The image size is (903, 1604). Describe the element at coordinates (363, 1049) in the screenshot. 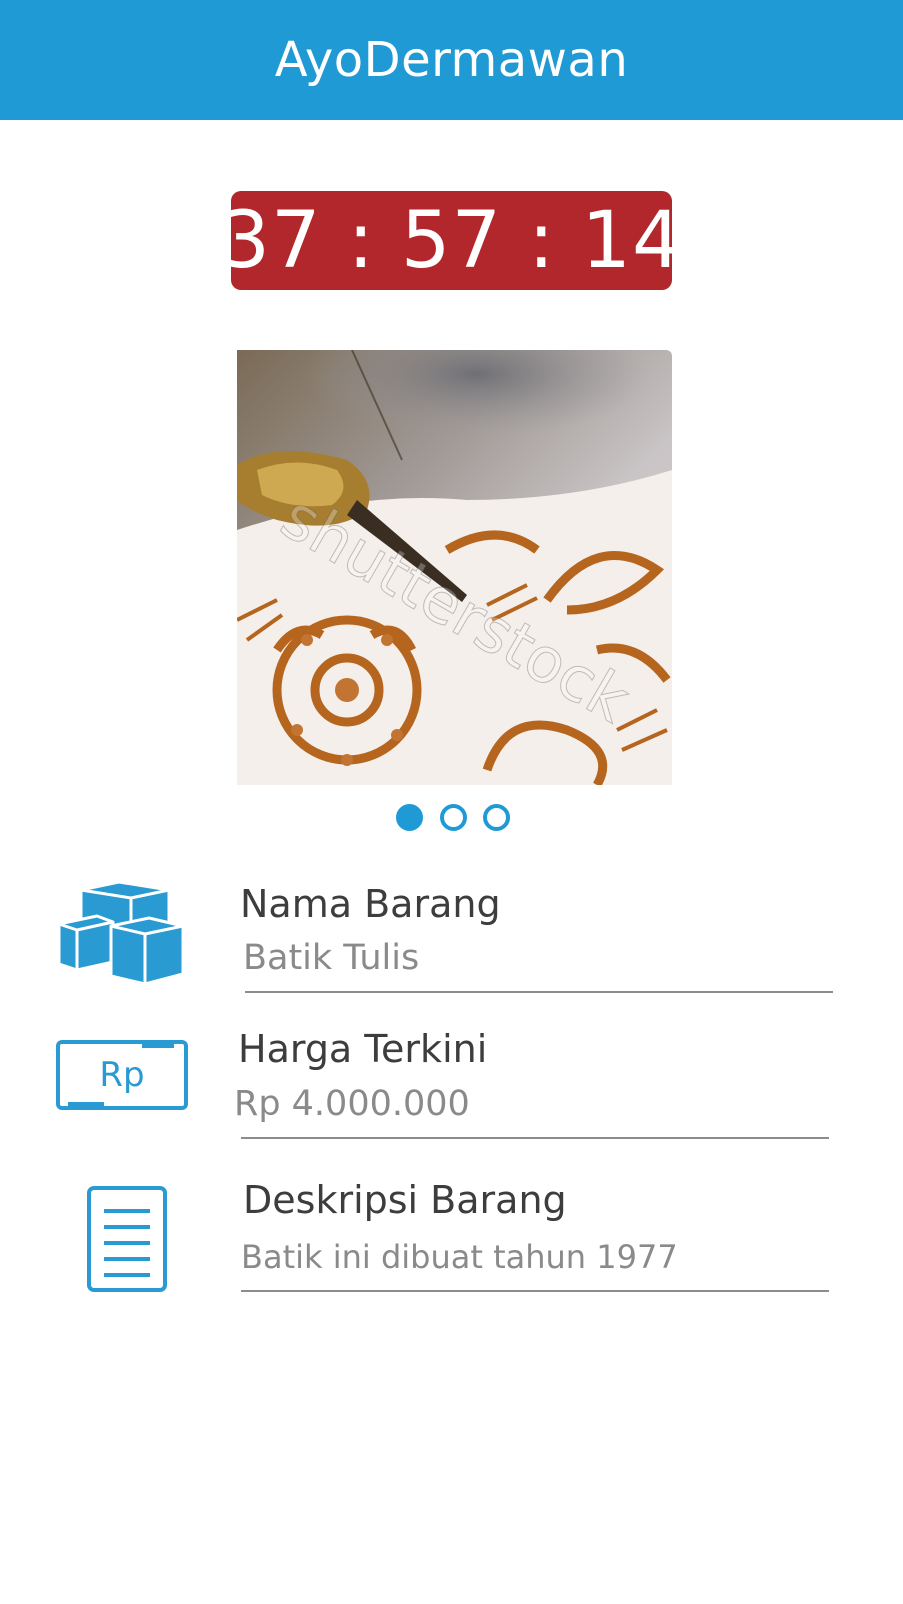

I see `field-label: Harga Terkini` at that location.